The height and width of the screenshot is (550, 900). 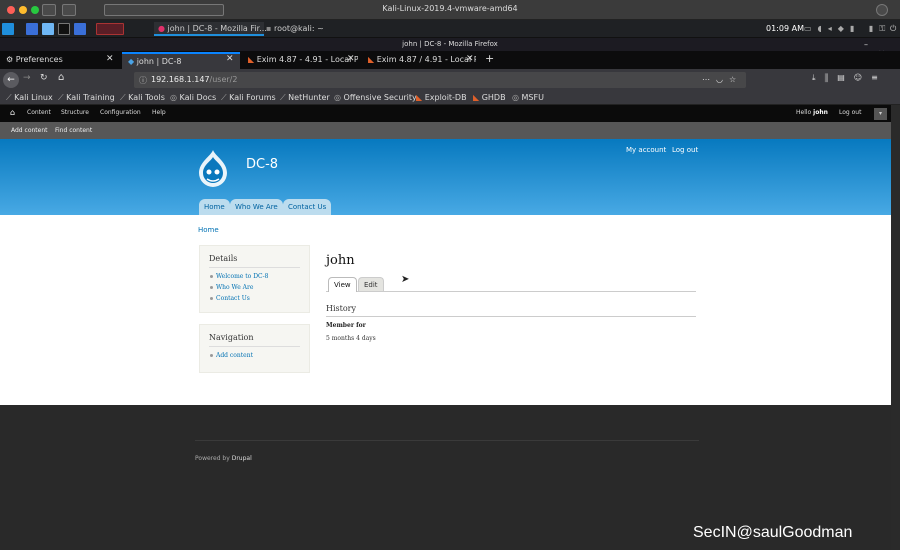 I want to click on watermark-text: SecIN@saulGoodman, so click(x=773, y=532).